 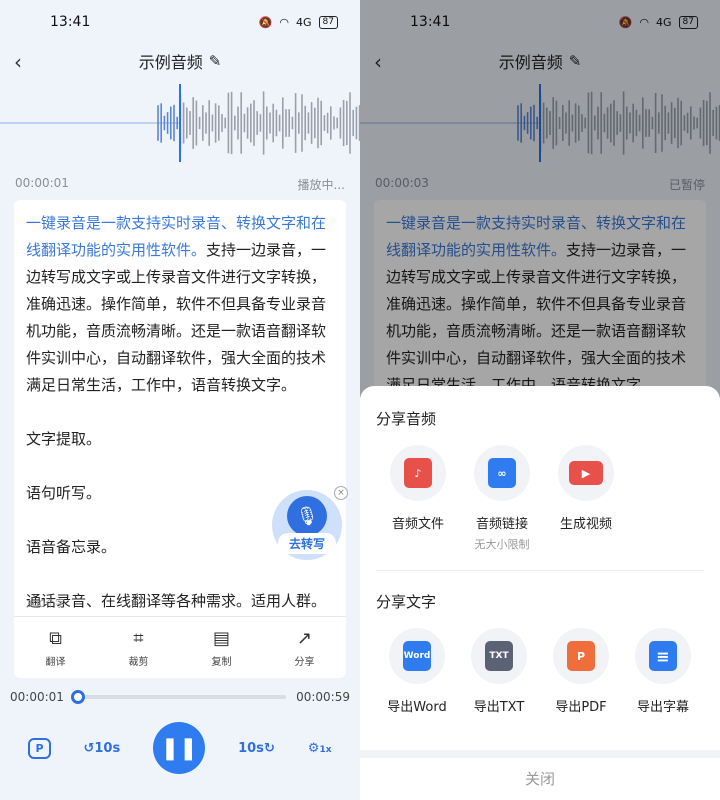 What do you see at coordinates (663, 656) in the screenshot?
I see `subtitle-icon: ≡` at bounding box center [663, 656].